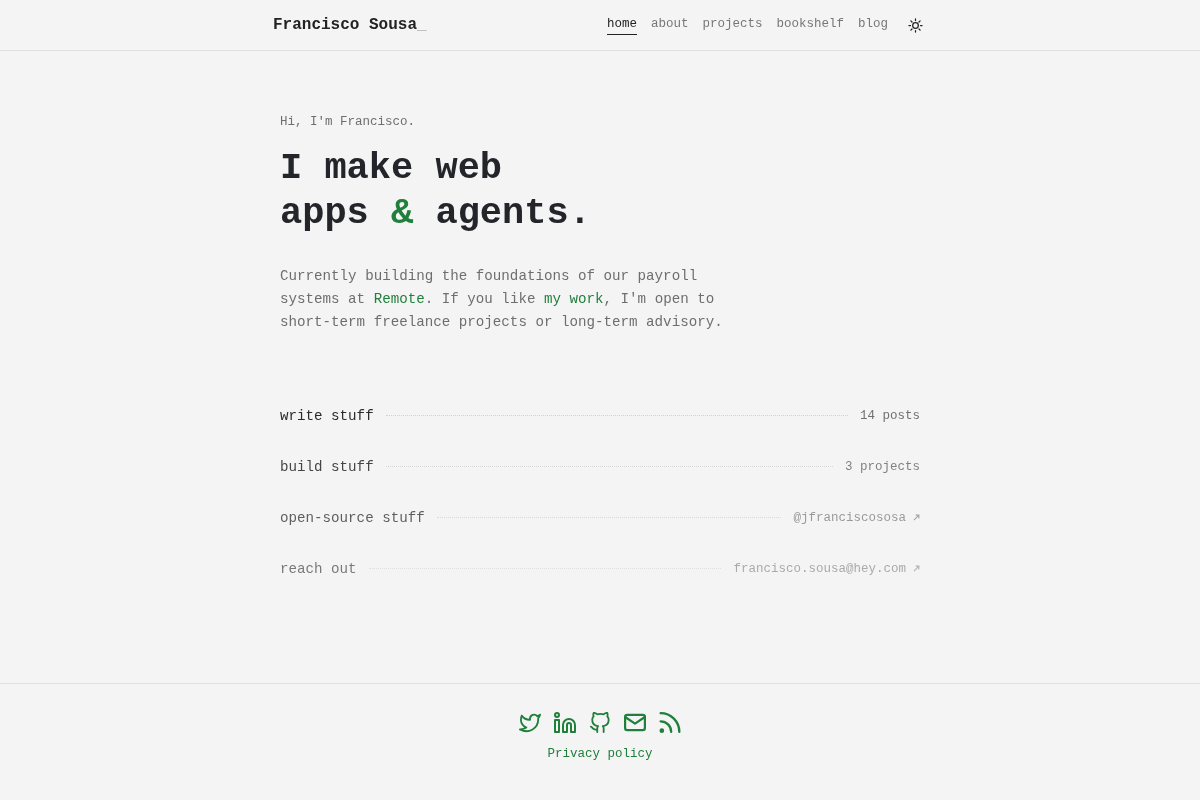 The image size is (1200, 800). What do you see at coordinates (600, 722) in the screenshot?
I see `github-icon` at bounding box center [600, 722].